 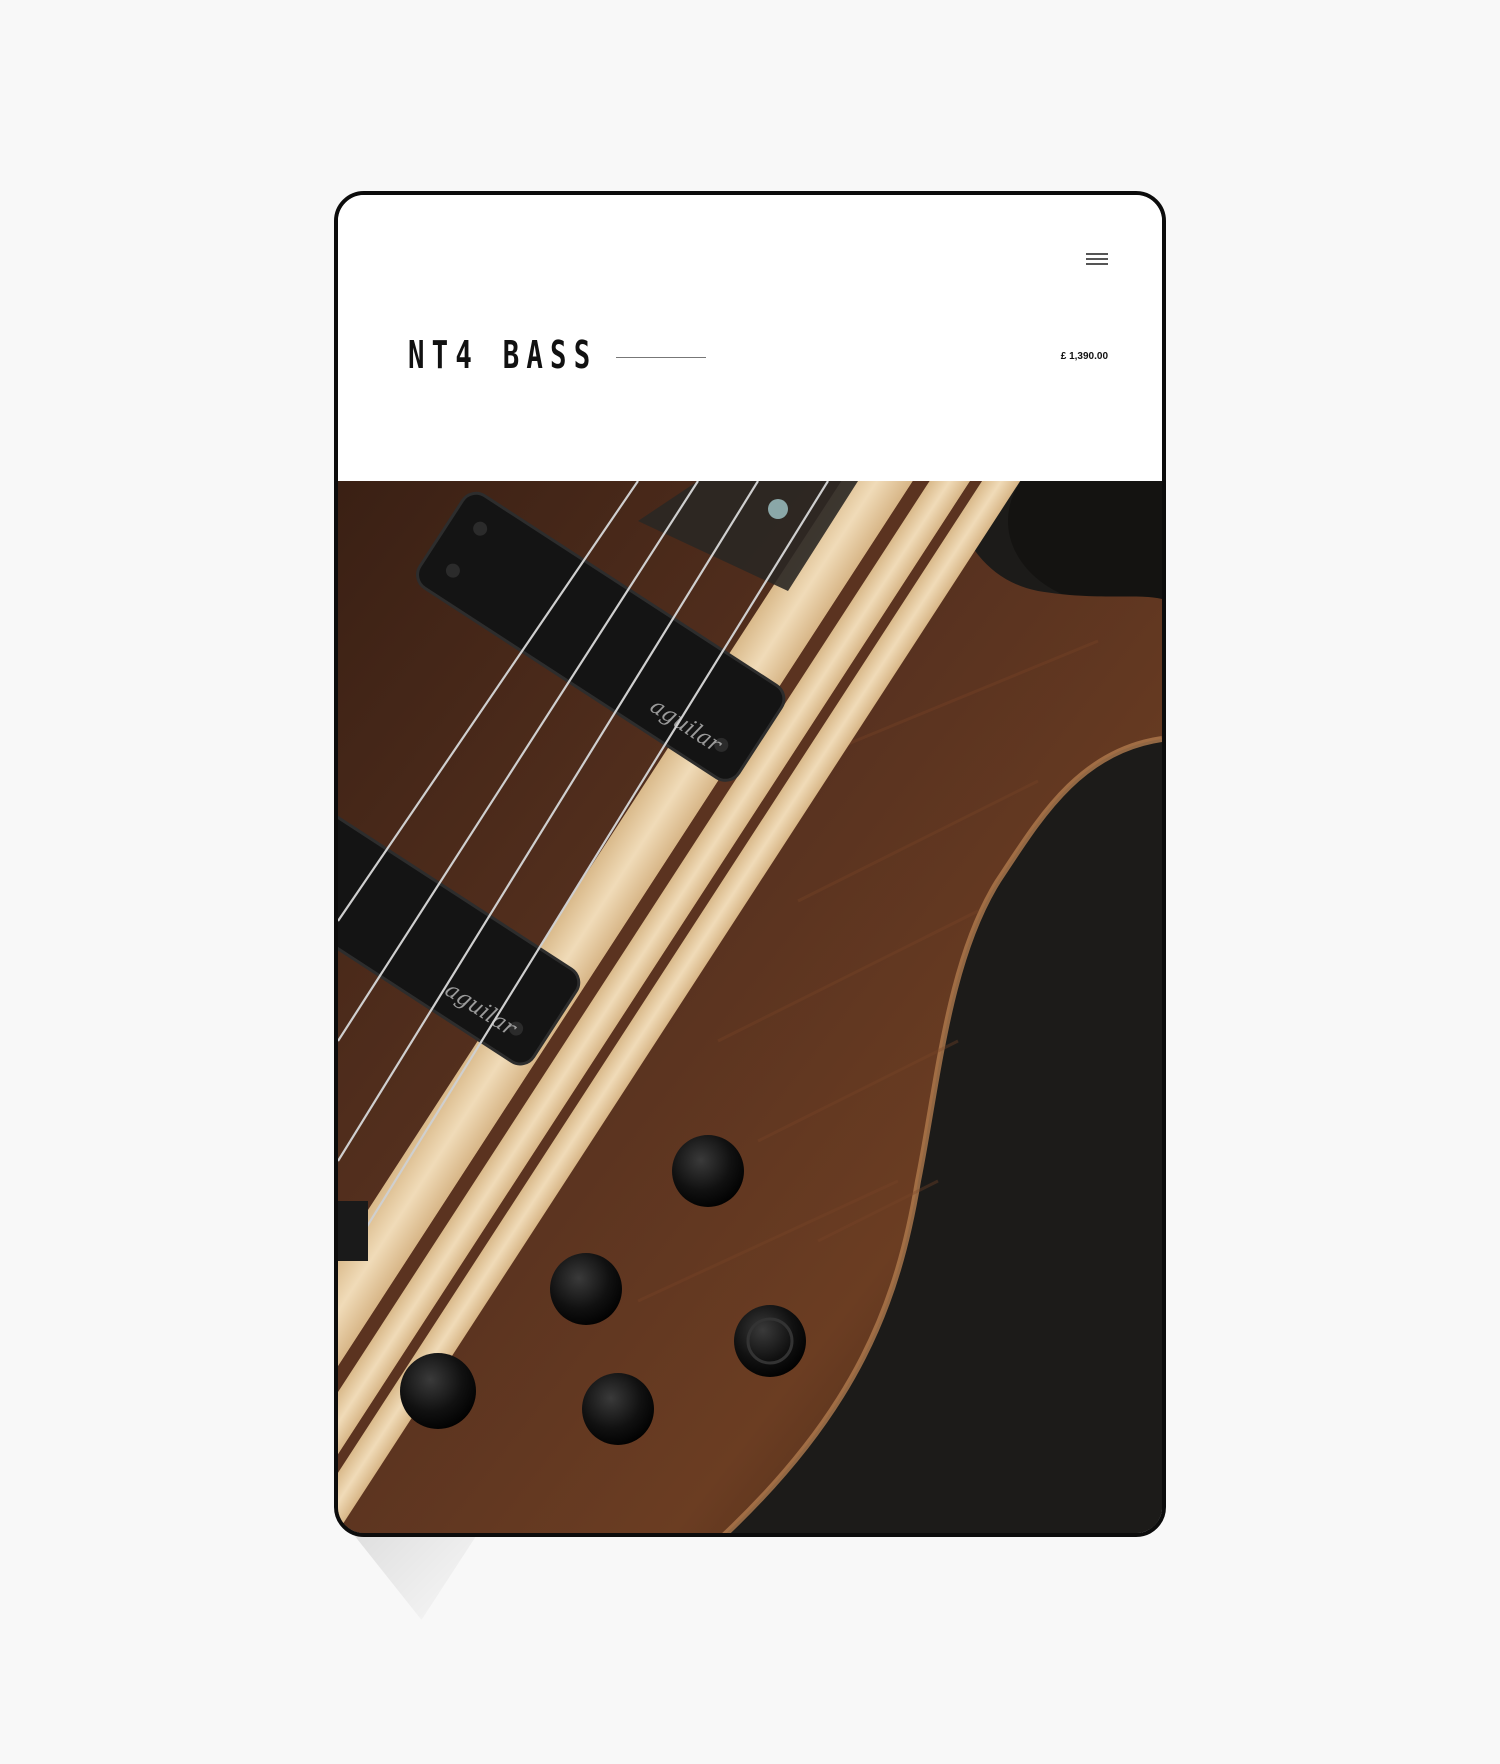 I want to click on title-divider, so click(x=661, y=357).